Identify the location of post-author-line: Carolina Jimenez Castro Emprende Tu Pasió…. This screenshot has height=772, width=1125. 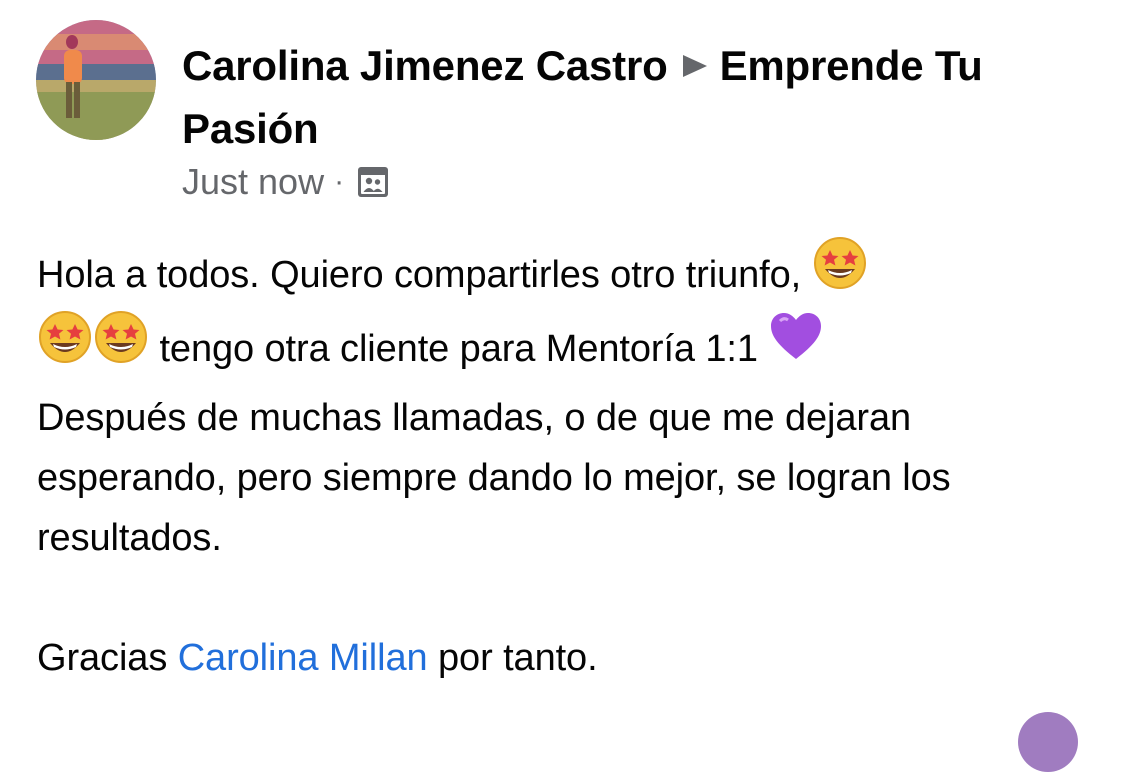
(632, 97).